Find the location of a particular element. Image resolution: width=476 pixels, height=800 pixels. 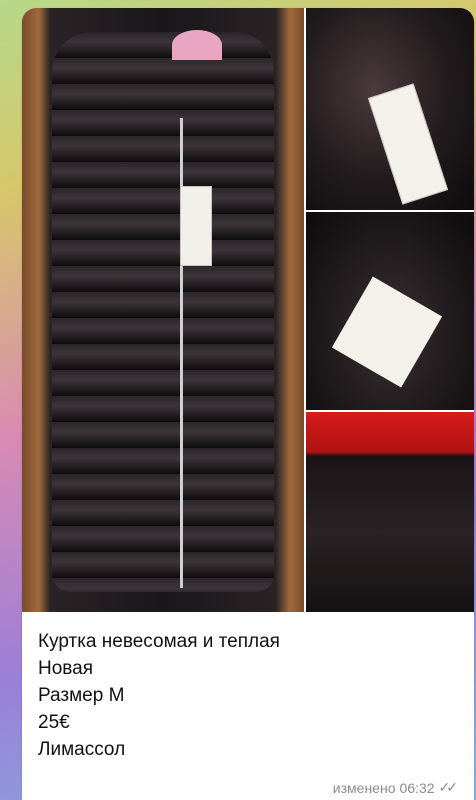

jacket-photo-lining is located at coordinates (390, 512).